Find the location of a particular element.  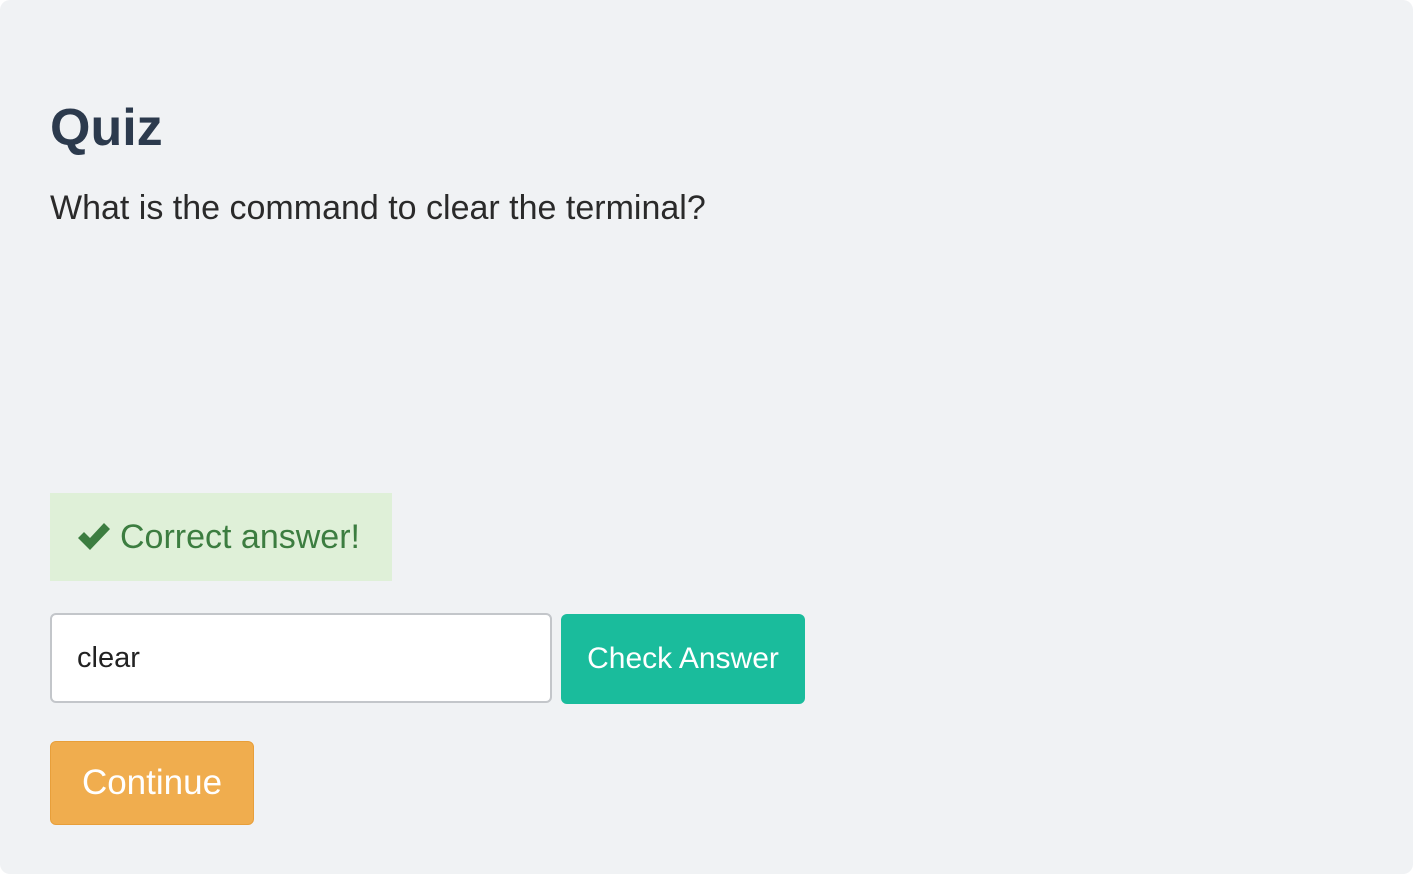

continue-button: Continue is located at coordinates (152, 783).